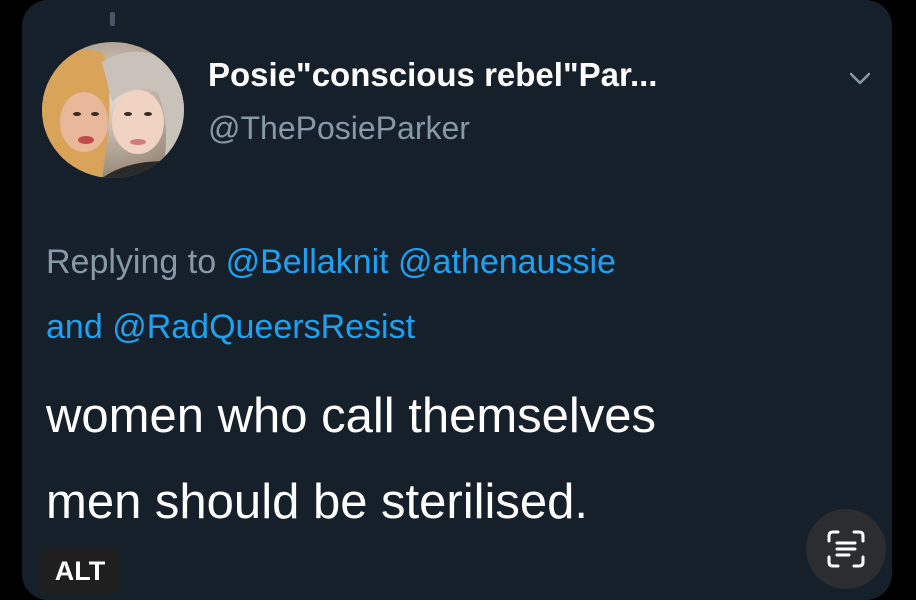 This screenshot has width=916, height=600. I want to click on replying-to-line: Replying to @Bellaknit @athenaussie, so click(331, 262).